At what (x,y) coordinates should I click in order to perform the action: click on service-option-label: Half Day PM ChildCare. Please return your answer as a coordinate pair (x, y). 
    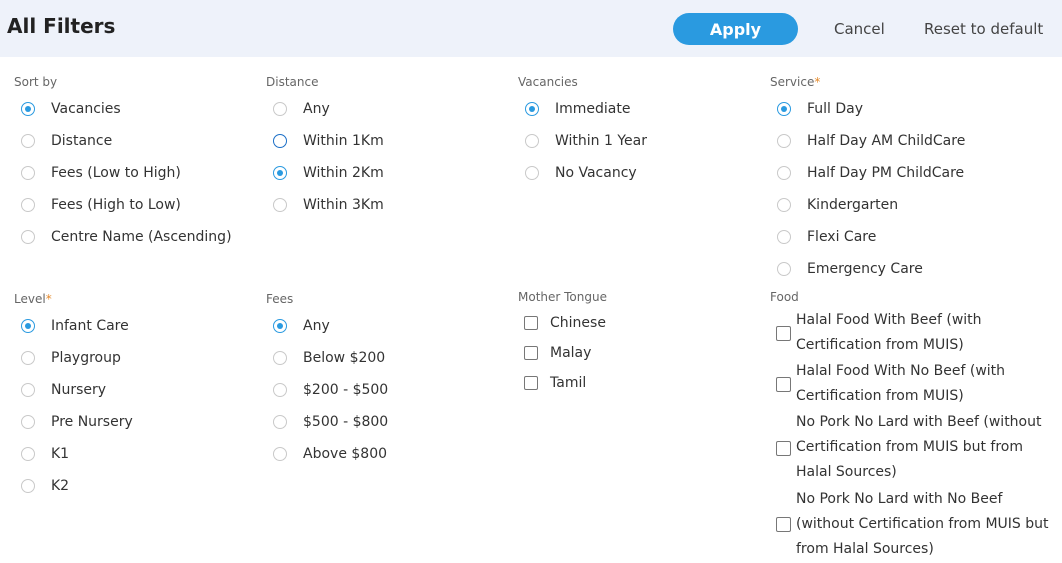
    Looking at the image, I should click on (886, 173).